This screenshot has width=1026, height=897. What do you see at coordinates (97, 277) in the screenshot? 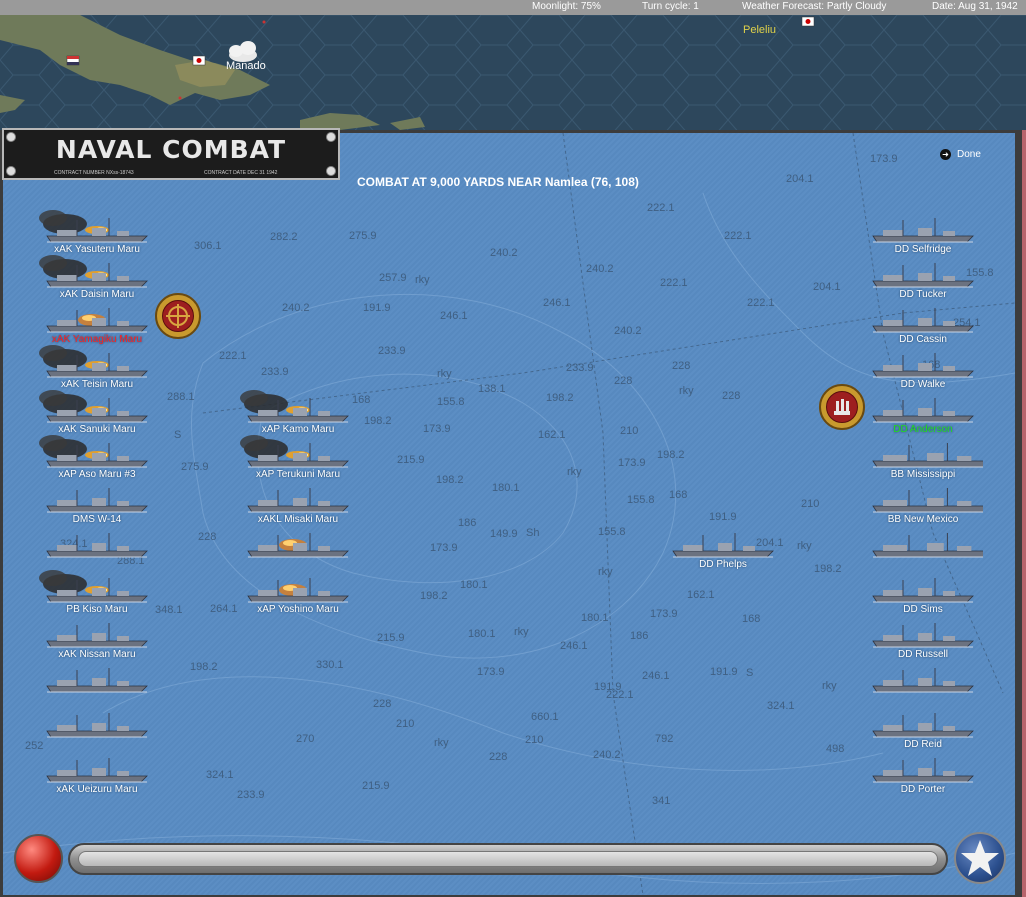
I see `japanese-ship: xAK Daisin Maru` at bounding box center [97, 277].